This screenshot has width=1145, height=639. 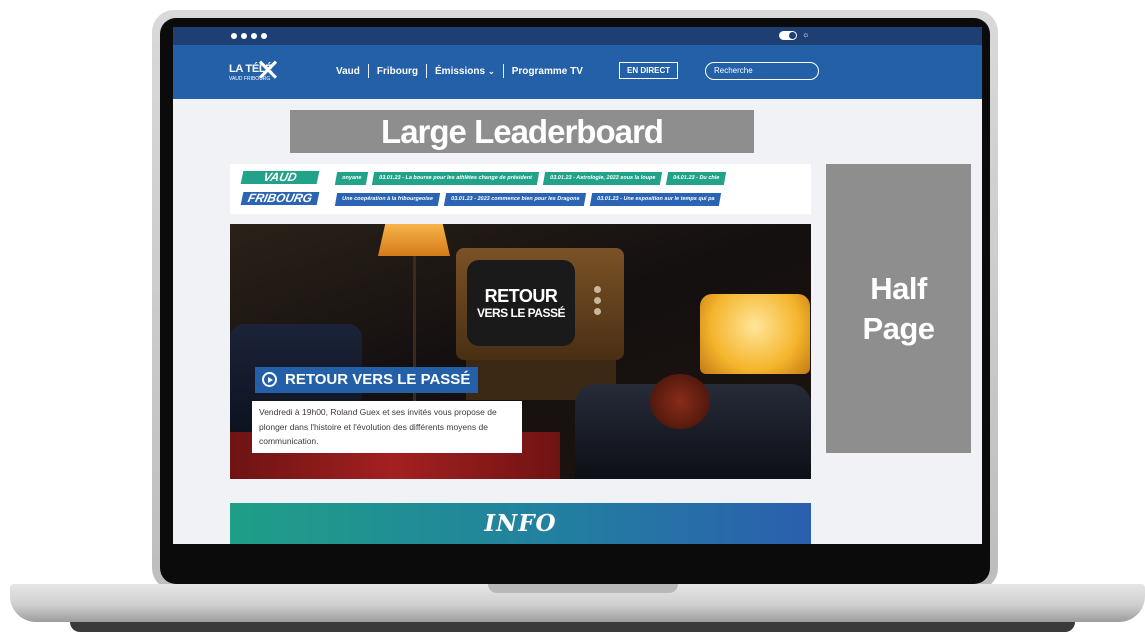 What do you see at coordinates (348, 71) in the screenshot?
I see `nav-link-vaud: Vaud` at bounding box center [348, 71].